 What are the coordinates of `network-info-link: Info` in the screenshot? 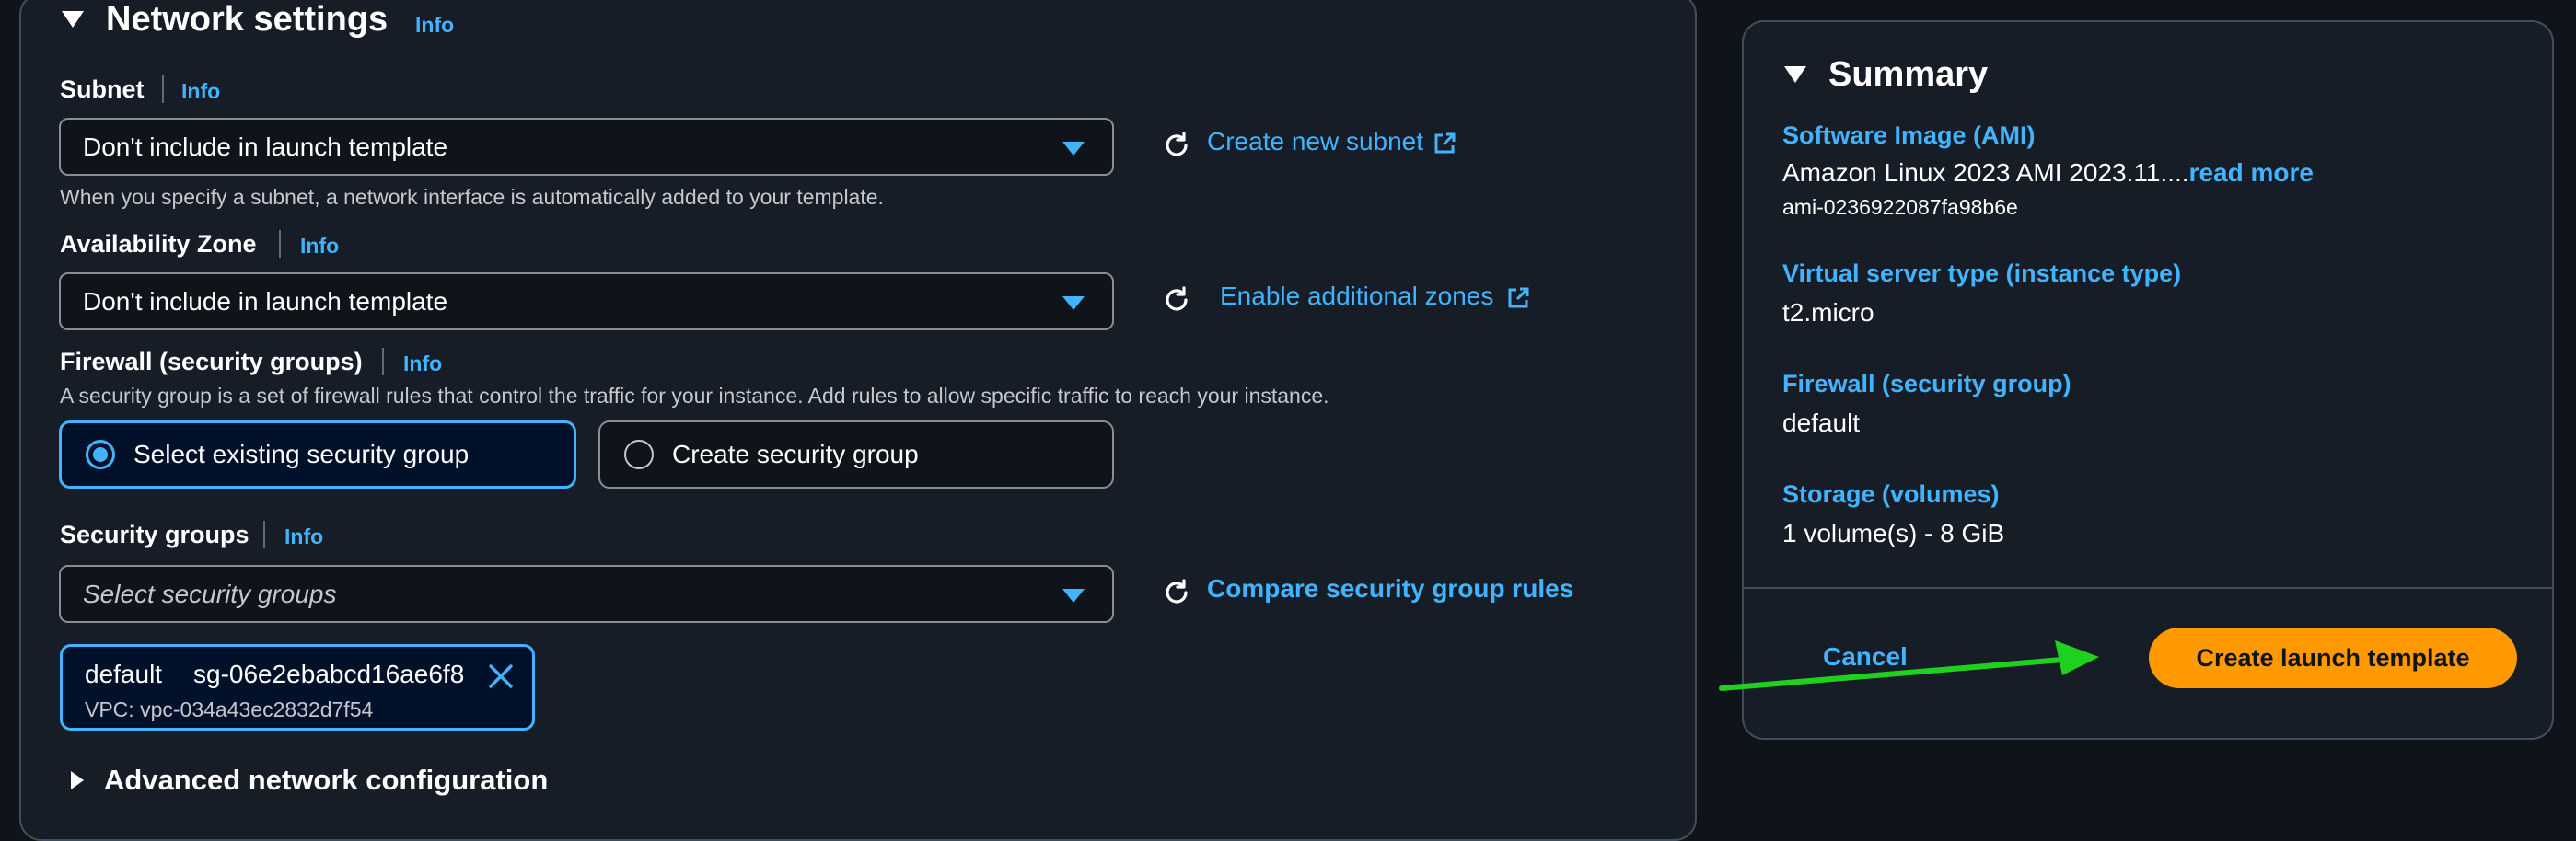 It's located at (434, 26).